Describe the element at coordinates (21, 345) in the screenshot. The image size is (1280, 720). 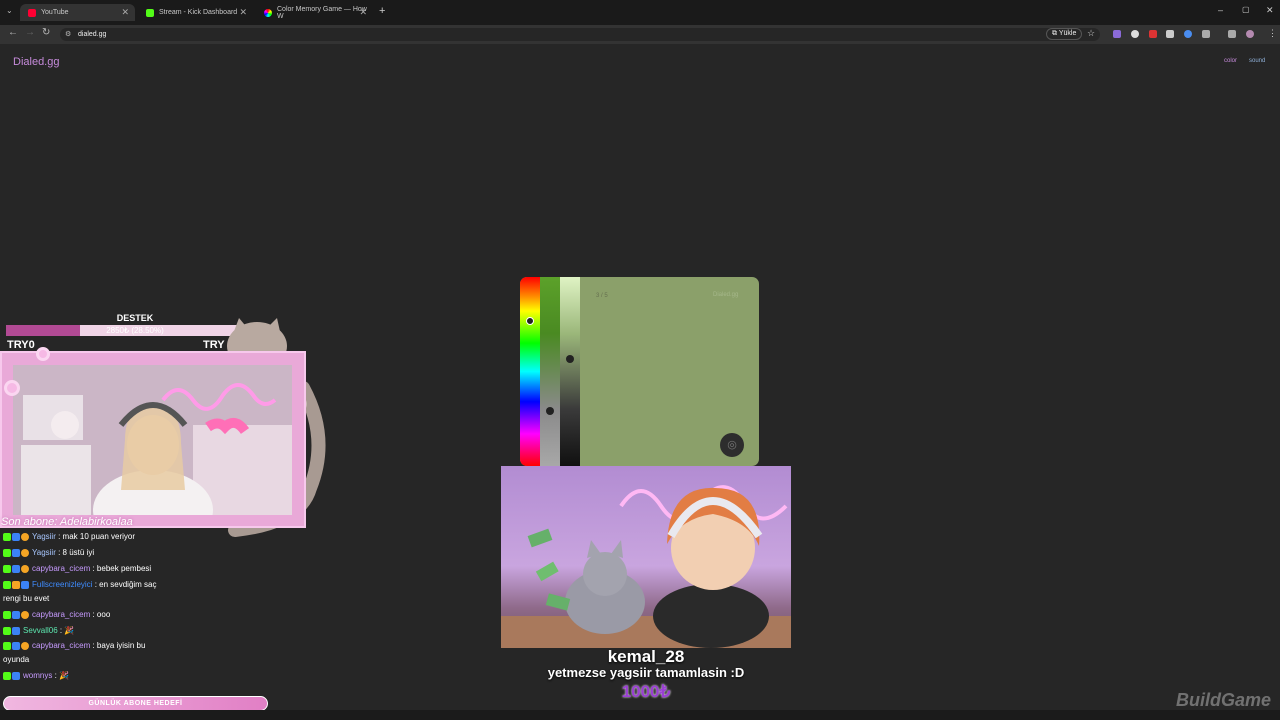
I see `try-label-left: TRY0` at that location.